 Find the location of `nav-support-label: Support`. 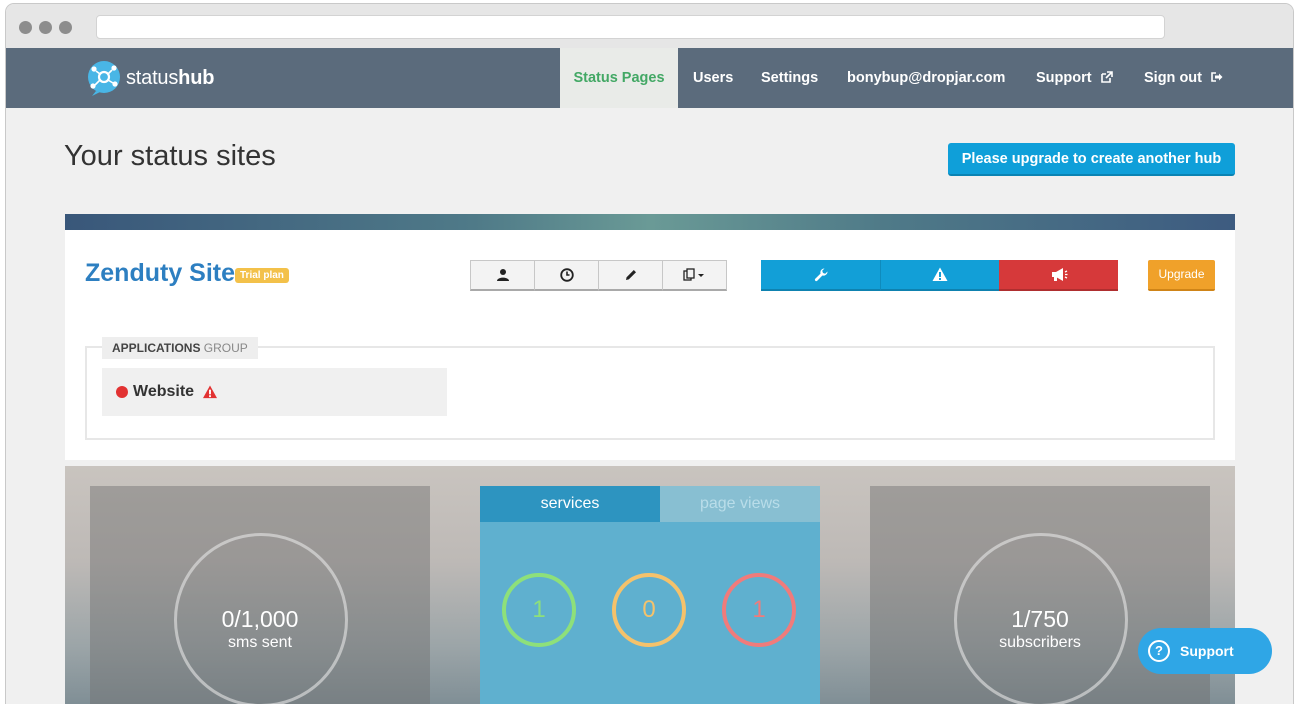

nav-support-label: Support is located at coordinates (1064, 78).